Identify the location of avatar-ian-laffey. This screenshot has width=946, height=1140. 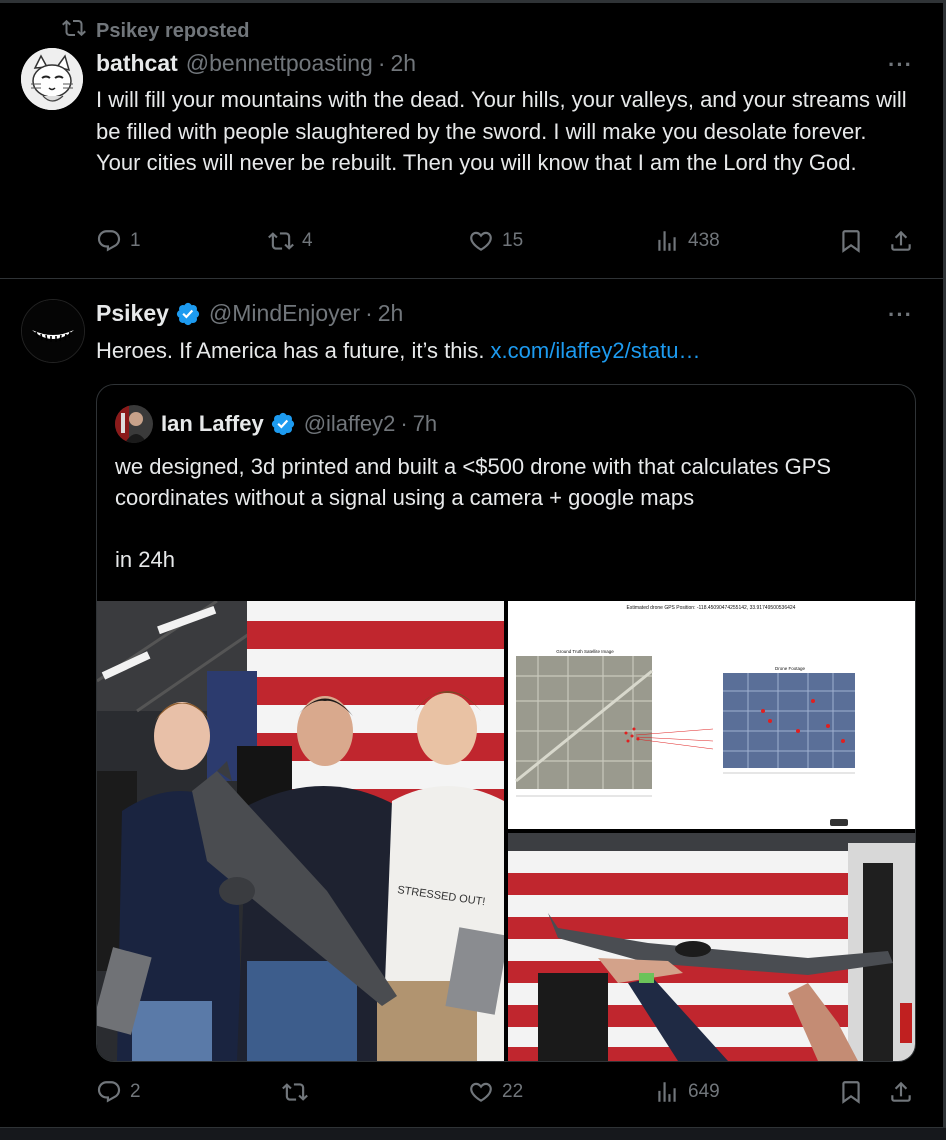
(134, 424).